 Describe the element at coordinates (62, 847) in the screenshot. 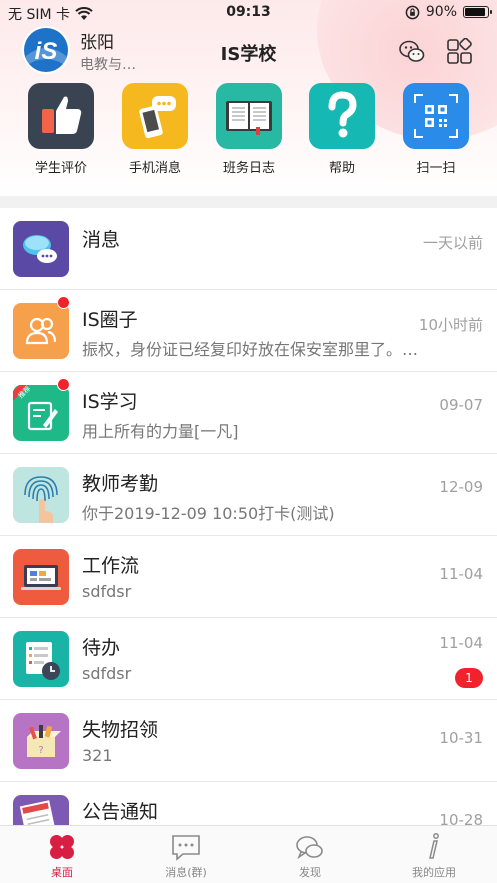

I see `desktop-icon` at that location.